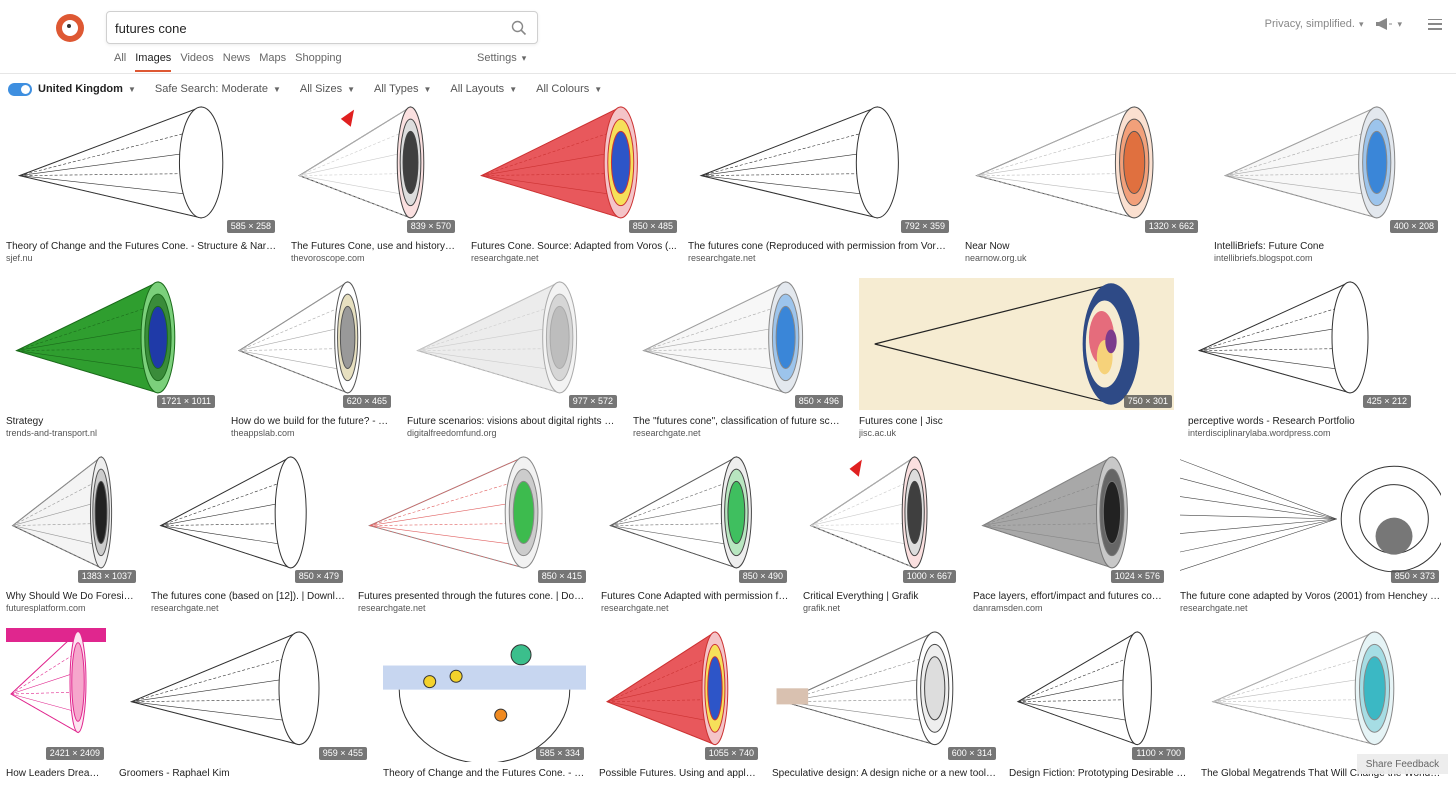 This screenshot has width=1456, height=794. Describe the element at coordinates (880, 596) in the screenshot. I see `image-result-title: Critical Everything | Grafik` at that location.